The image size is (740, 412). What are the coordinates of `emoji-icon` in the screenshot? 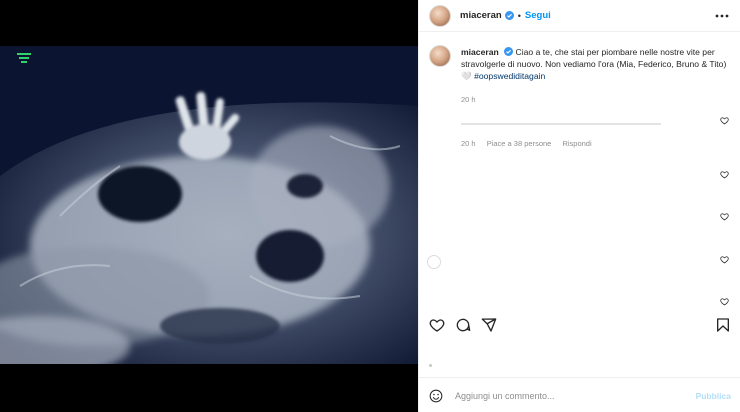 It's located at (436, 396).